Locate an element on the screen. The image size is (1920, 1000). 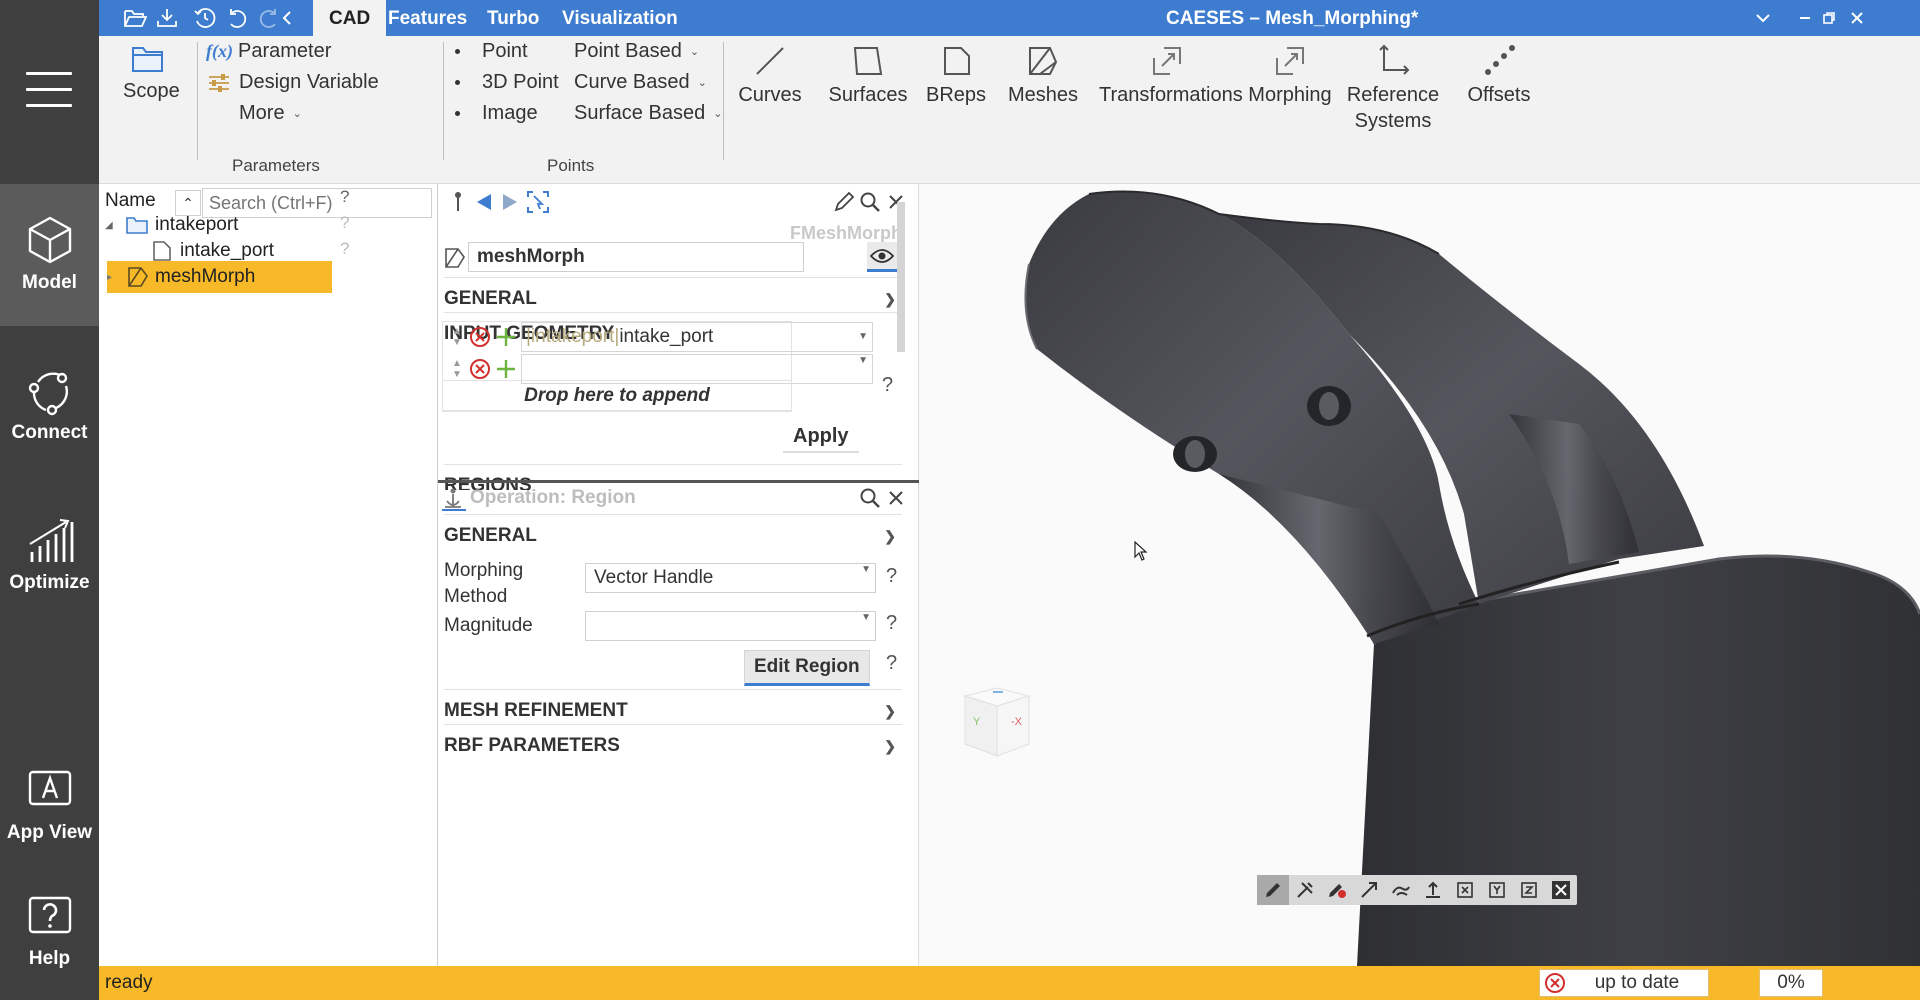
magnitude-input: ▼ is located at coordinates (730, 626).